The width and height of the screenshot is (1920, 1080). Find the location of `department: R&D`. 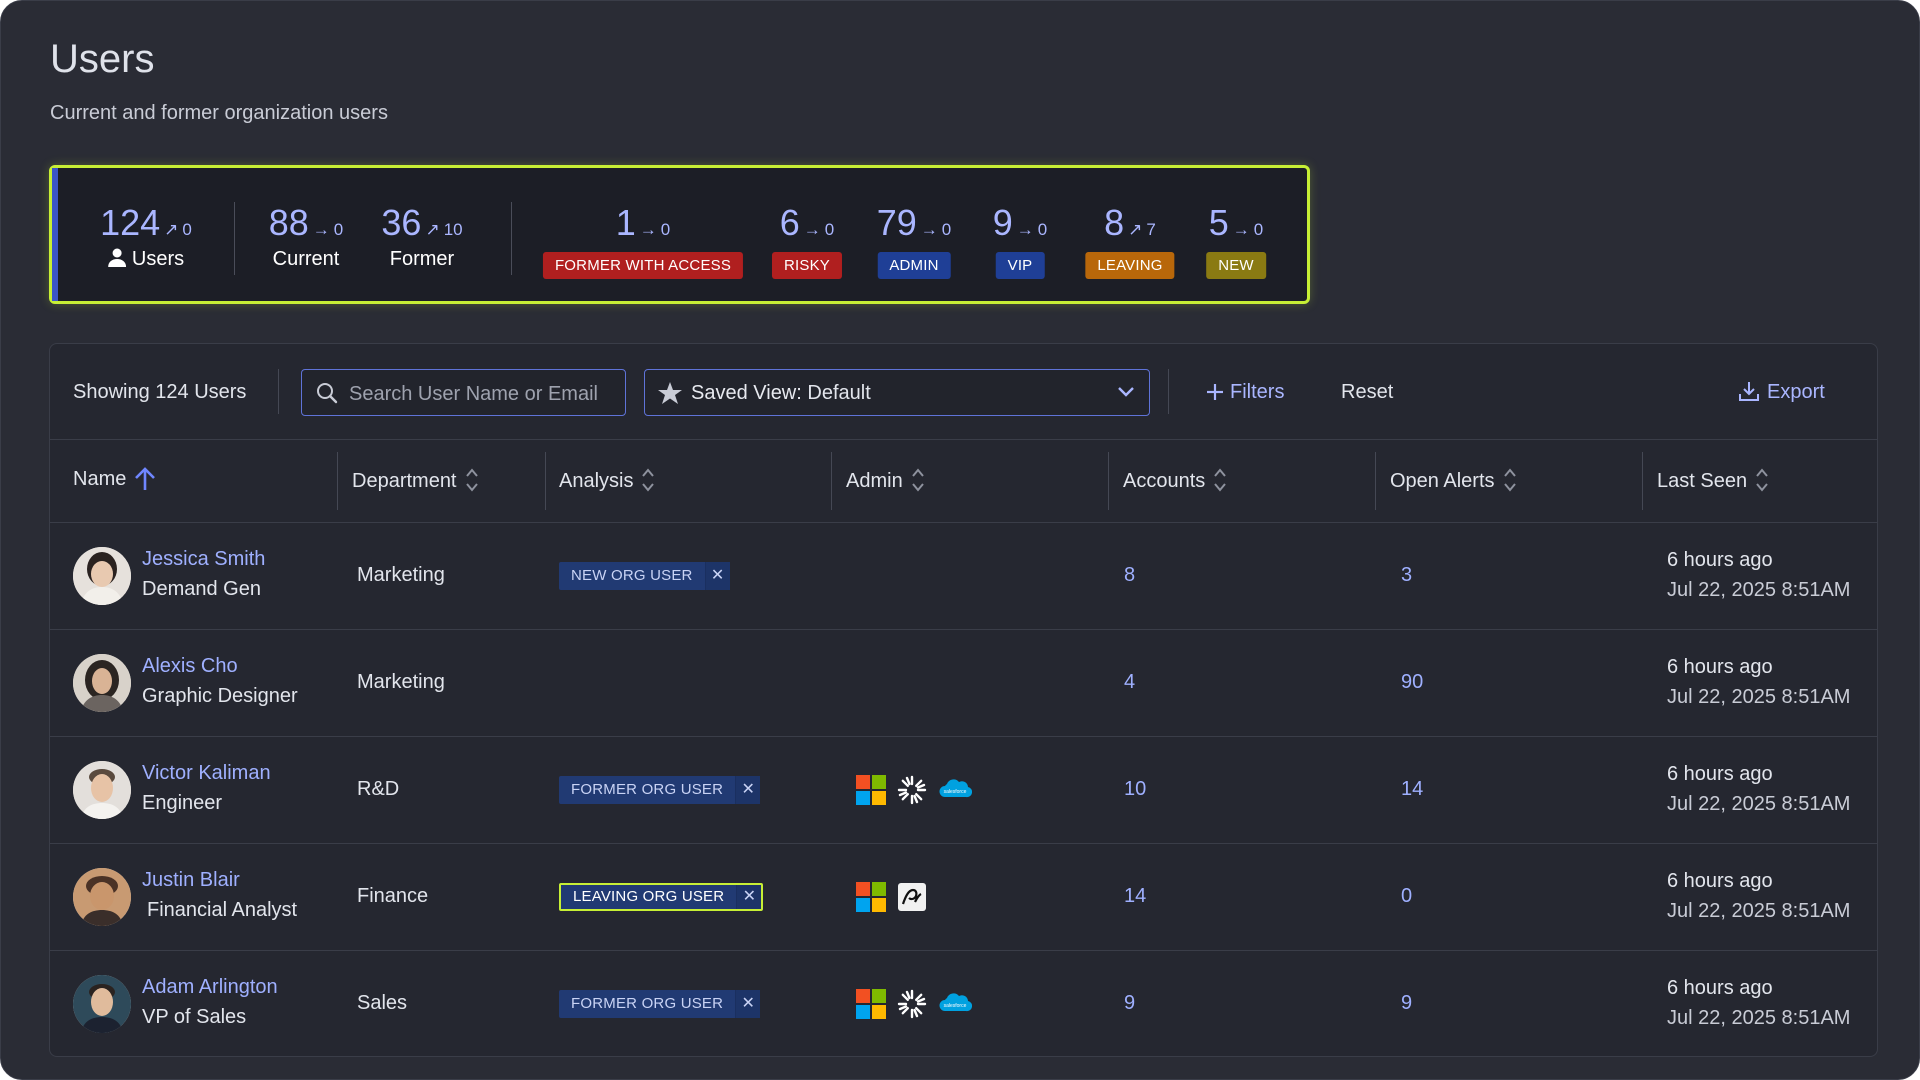

department: R&D is located at coordinates (378, 789).